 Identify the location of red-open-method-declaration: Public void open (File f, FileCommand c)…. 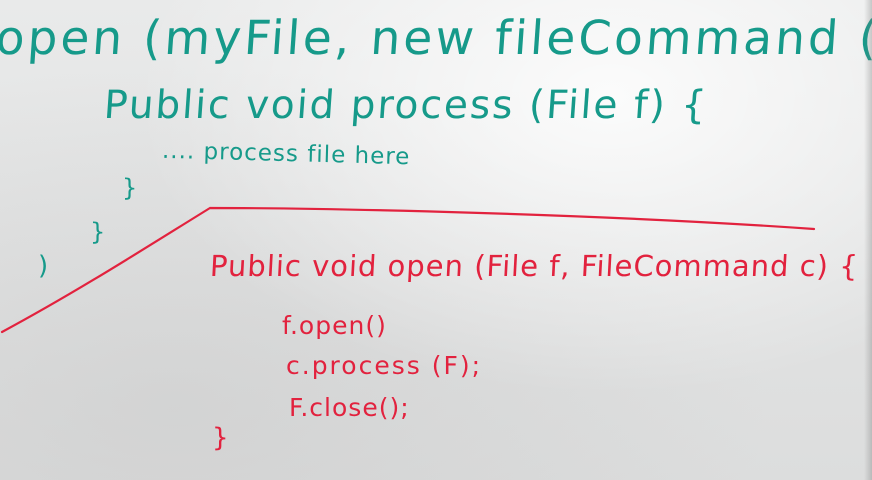
(534, 266).